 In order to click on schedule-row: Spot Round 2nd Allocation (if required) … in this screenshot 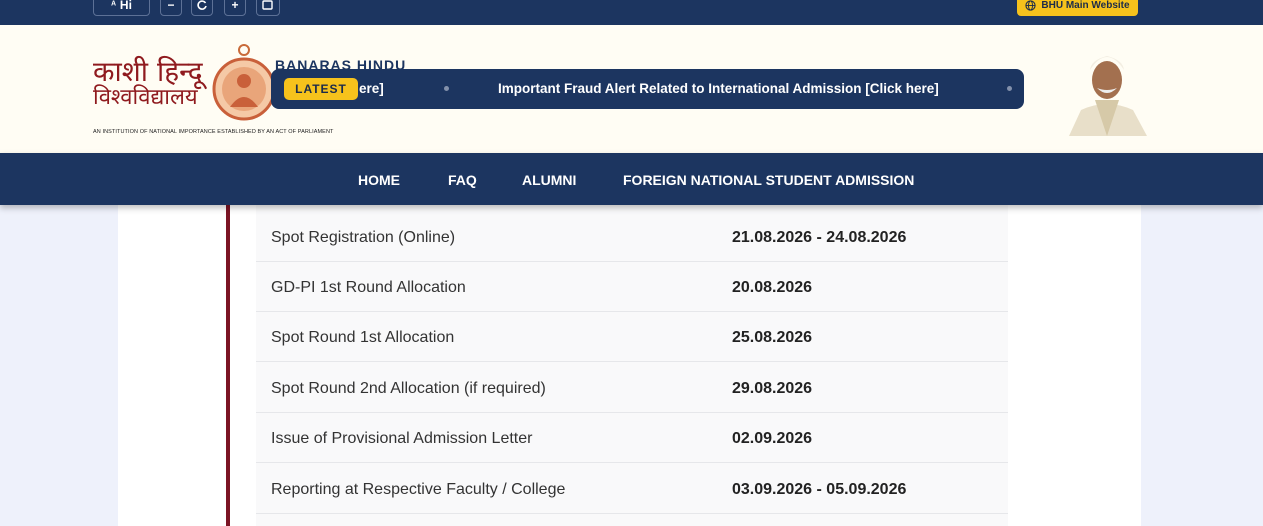, I will do `click(632, 388)`.